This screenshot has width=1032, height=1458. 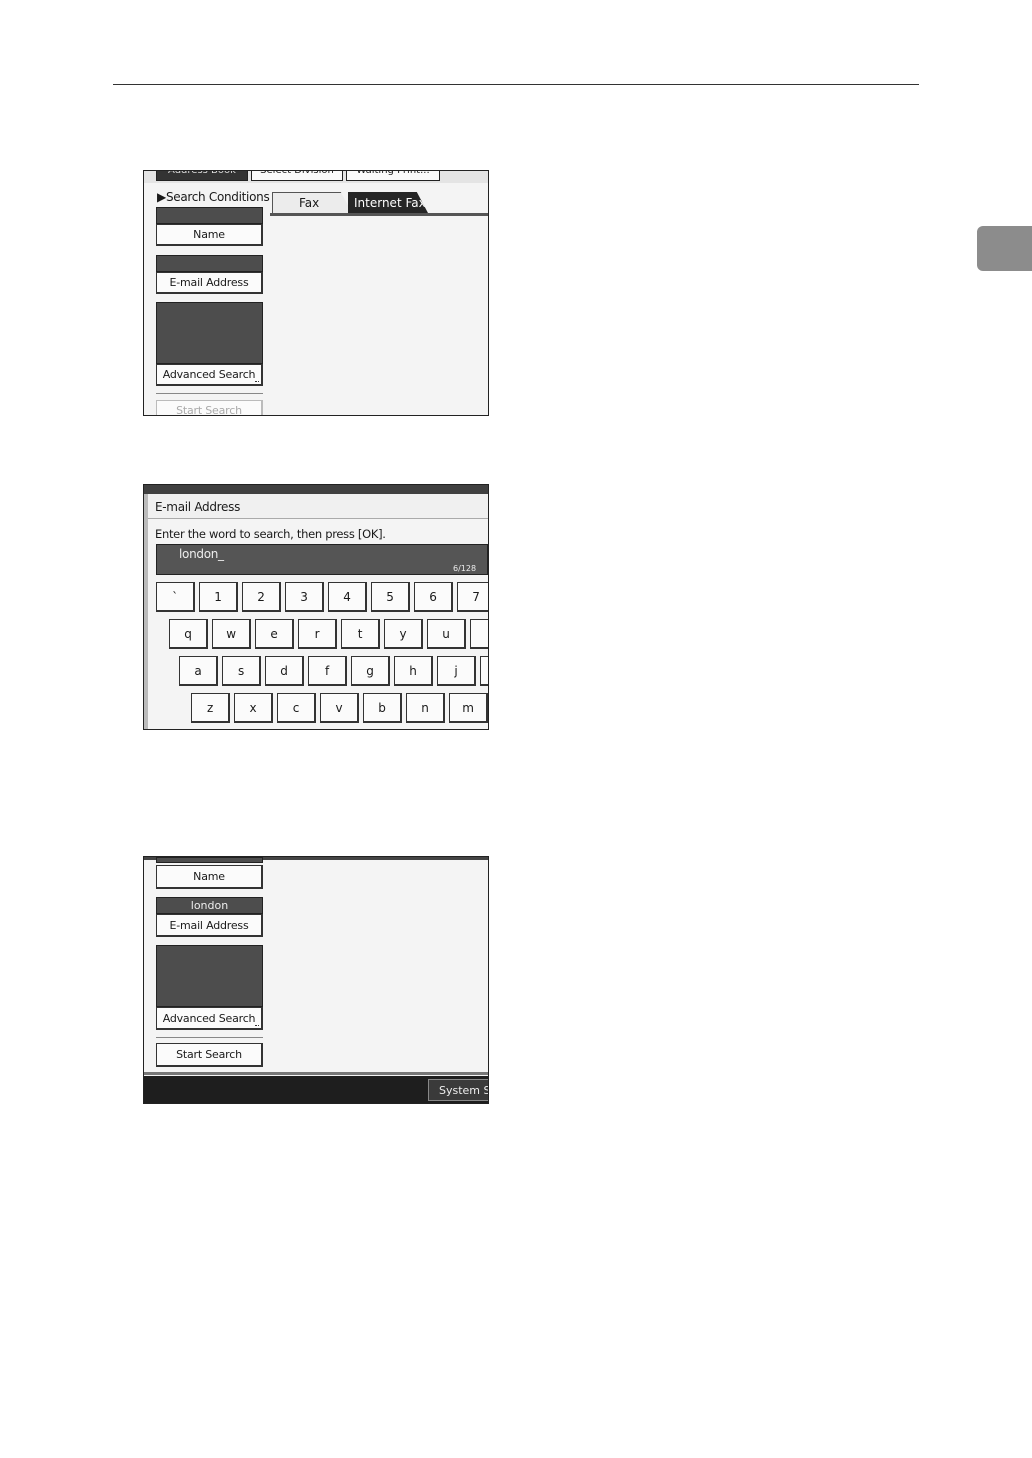 What do you see at coordinates (316, 489) in the screenshot?
I see `top-bar` at bounding box center [316, 489].